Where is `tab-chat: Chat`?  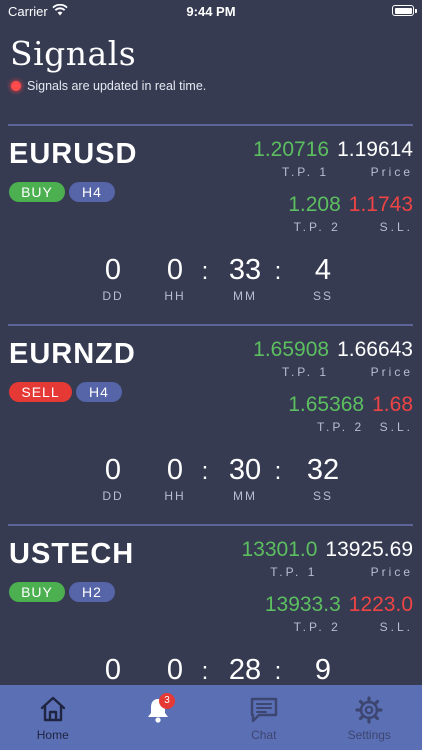 tab-chat: Chat is located at coordinates (264, 717).